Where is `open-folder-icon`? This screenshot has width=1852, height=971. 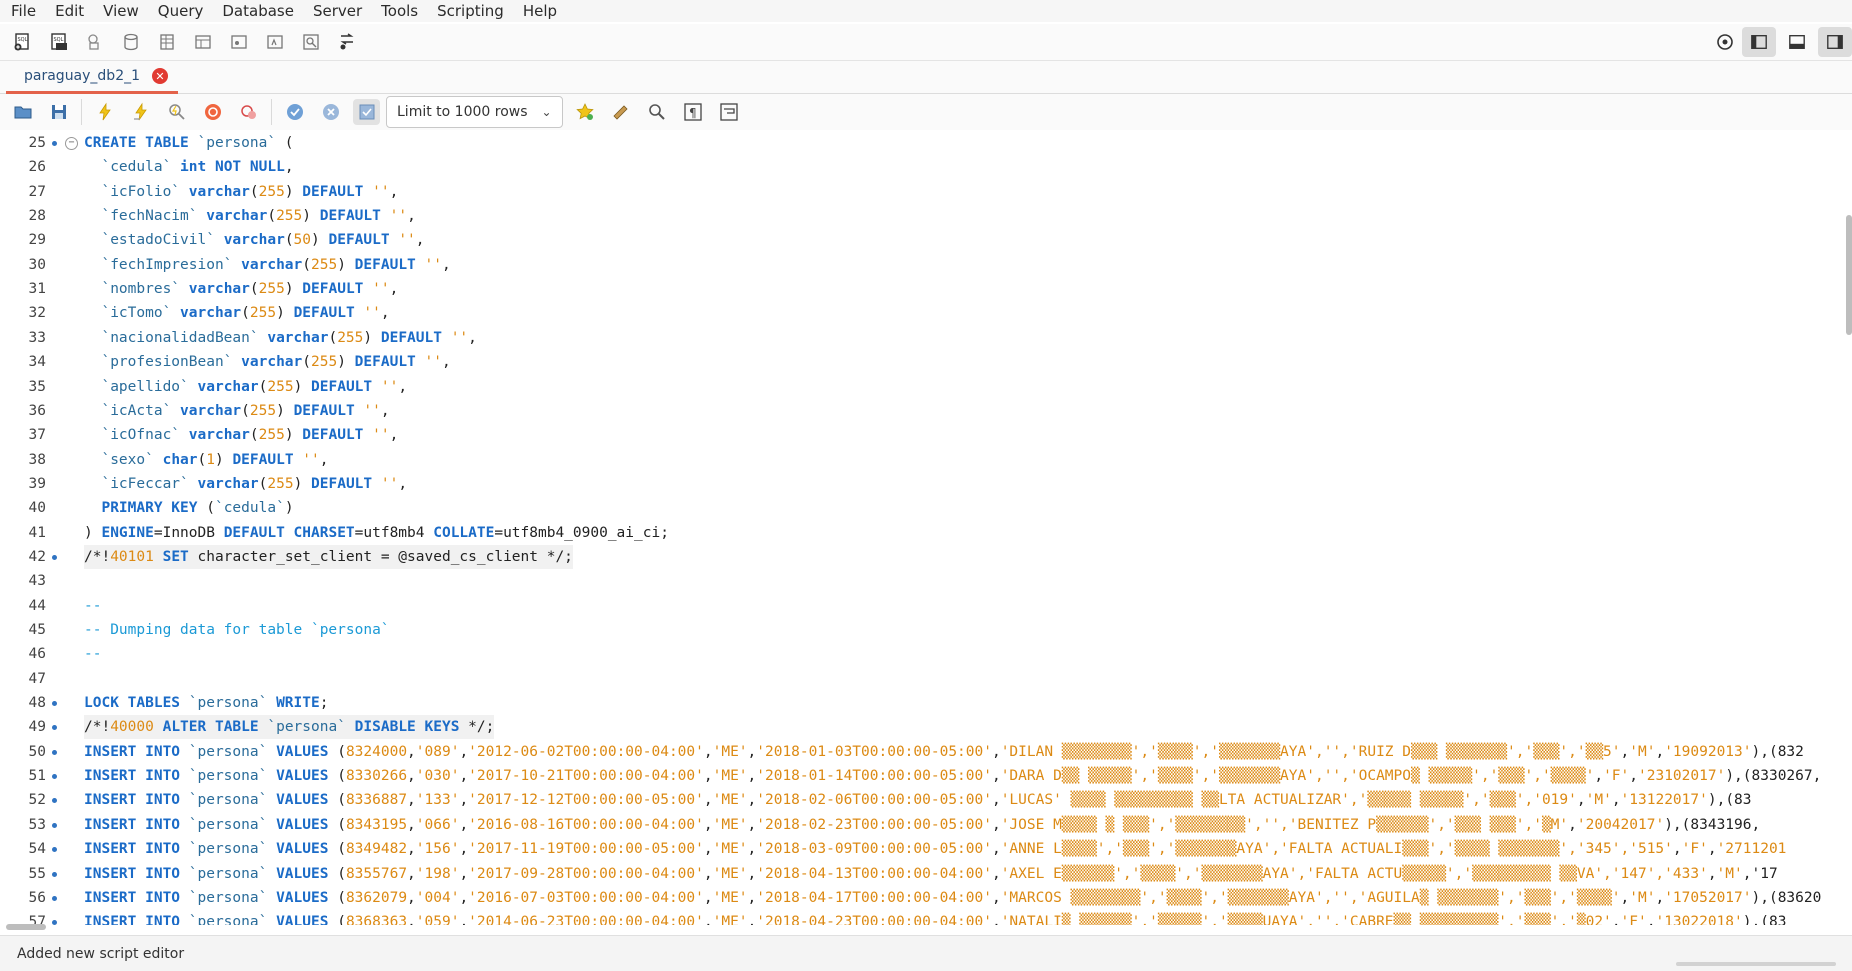 open-folder-icon is located at coordinates (22, 112).